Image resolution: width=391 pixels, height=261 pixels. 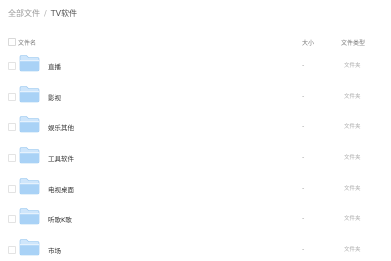 I want to click on table-row: 工具软件 - 文件夹, so click(x=195, y=158).